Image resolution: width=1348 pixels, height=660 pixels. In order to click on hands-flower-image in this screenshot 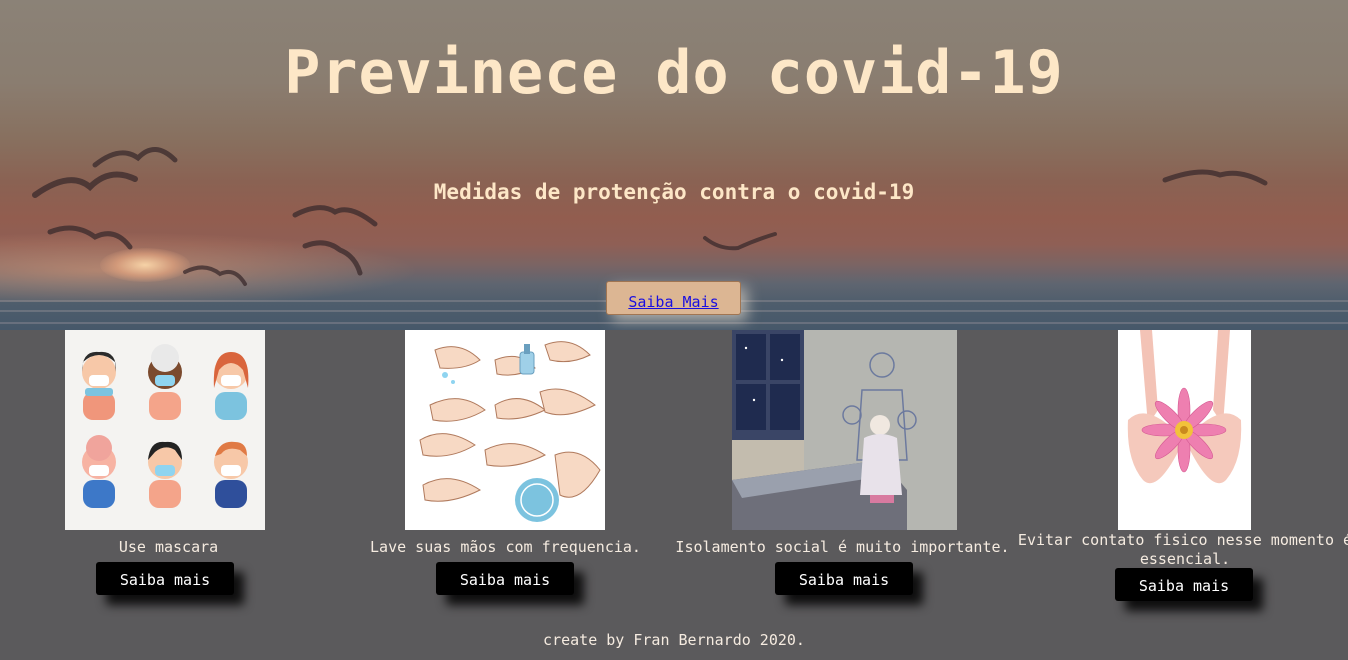, I will do `click(1184, 430)`.